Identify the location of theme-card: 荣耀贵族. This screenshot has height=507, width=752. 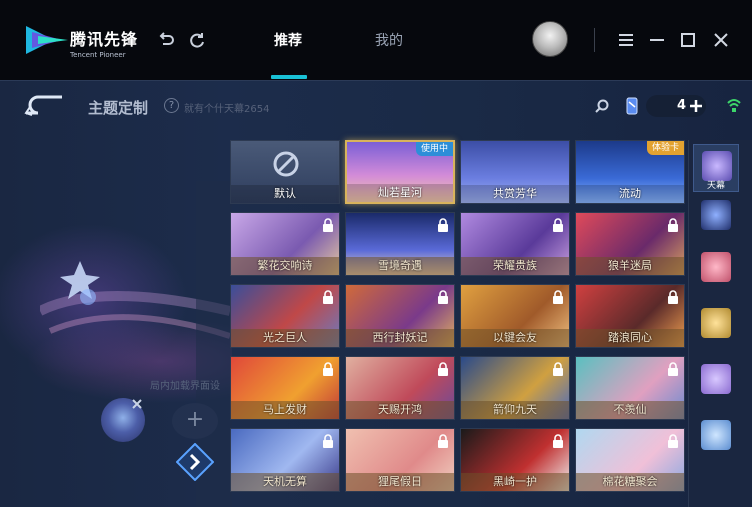
(515, 244).